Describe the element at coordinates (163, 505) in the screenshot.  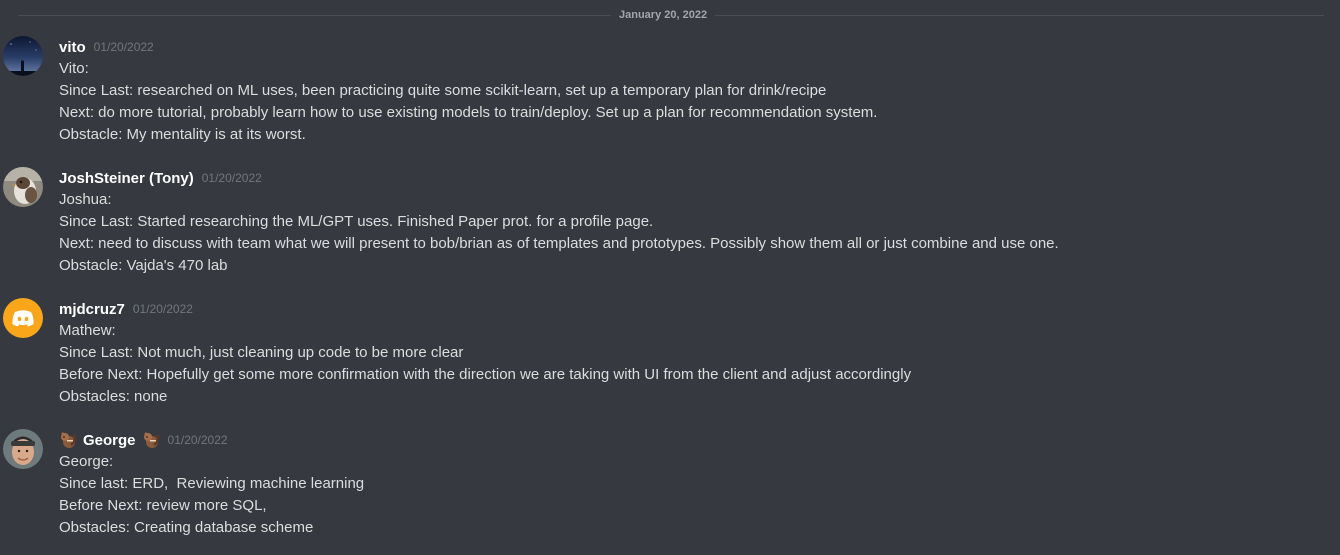
I see `message-line: Before Next: review more SQL,` at that location.